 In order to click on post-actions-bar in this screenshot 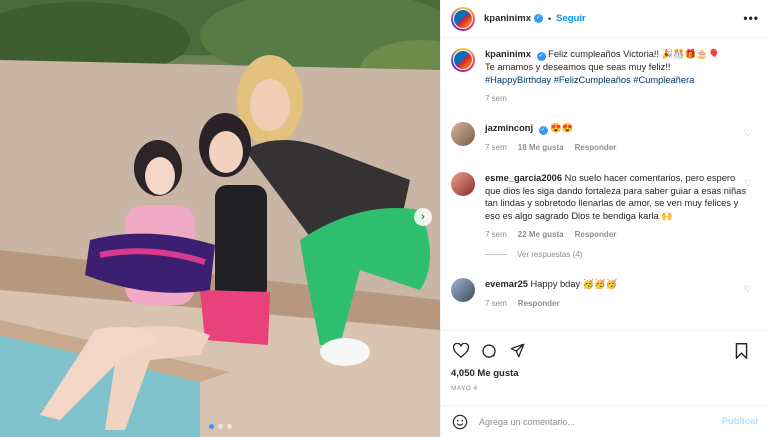, I will do `click(604, 350)`.